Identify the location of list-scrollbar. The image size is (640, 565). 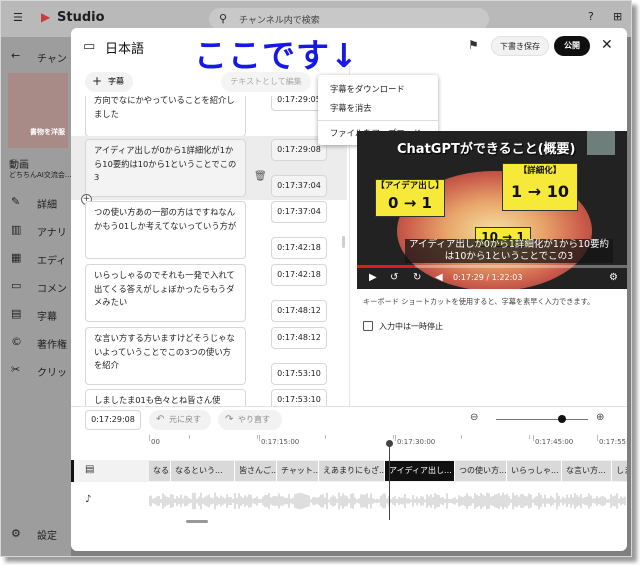
(343, 242).